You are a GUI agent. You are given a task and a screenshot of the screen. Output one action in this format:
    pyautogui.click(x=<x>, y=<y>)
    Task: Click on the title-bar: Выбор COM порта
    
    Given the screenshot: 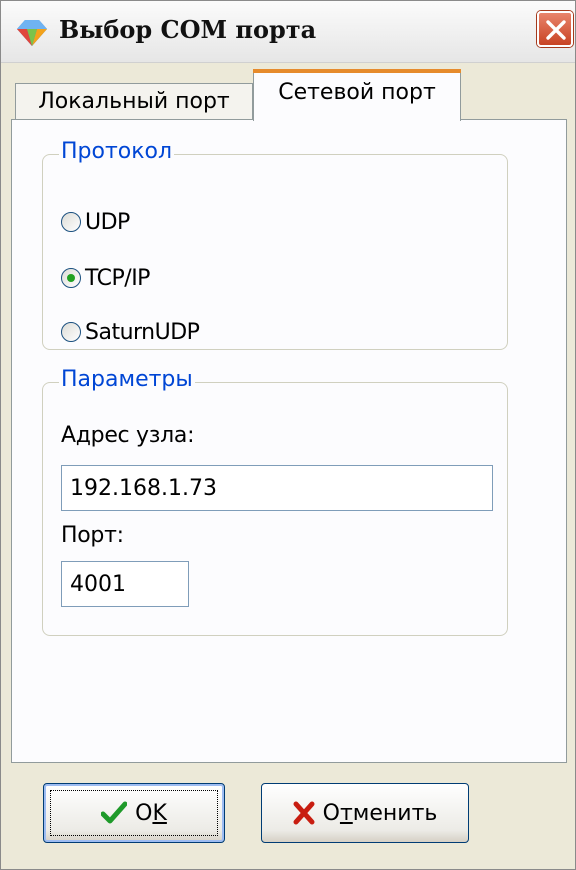 What is the action you would take?
    pyautogui.click(x=288, y=32)
    